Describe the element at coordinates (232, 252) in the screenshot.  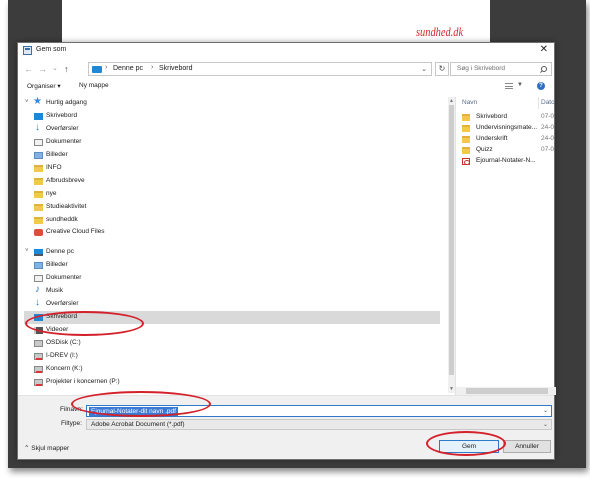
I see `nav-this-pc: ˅ Denne pc` at that location.